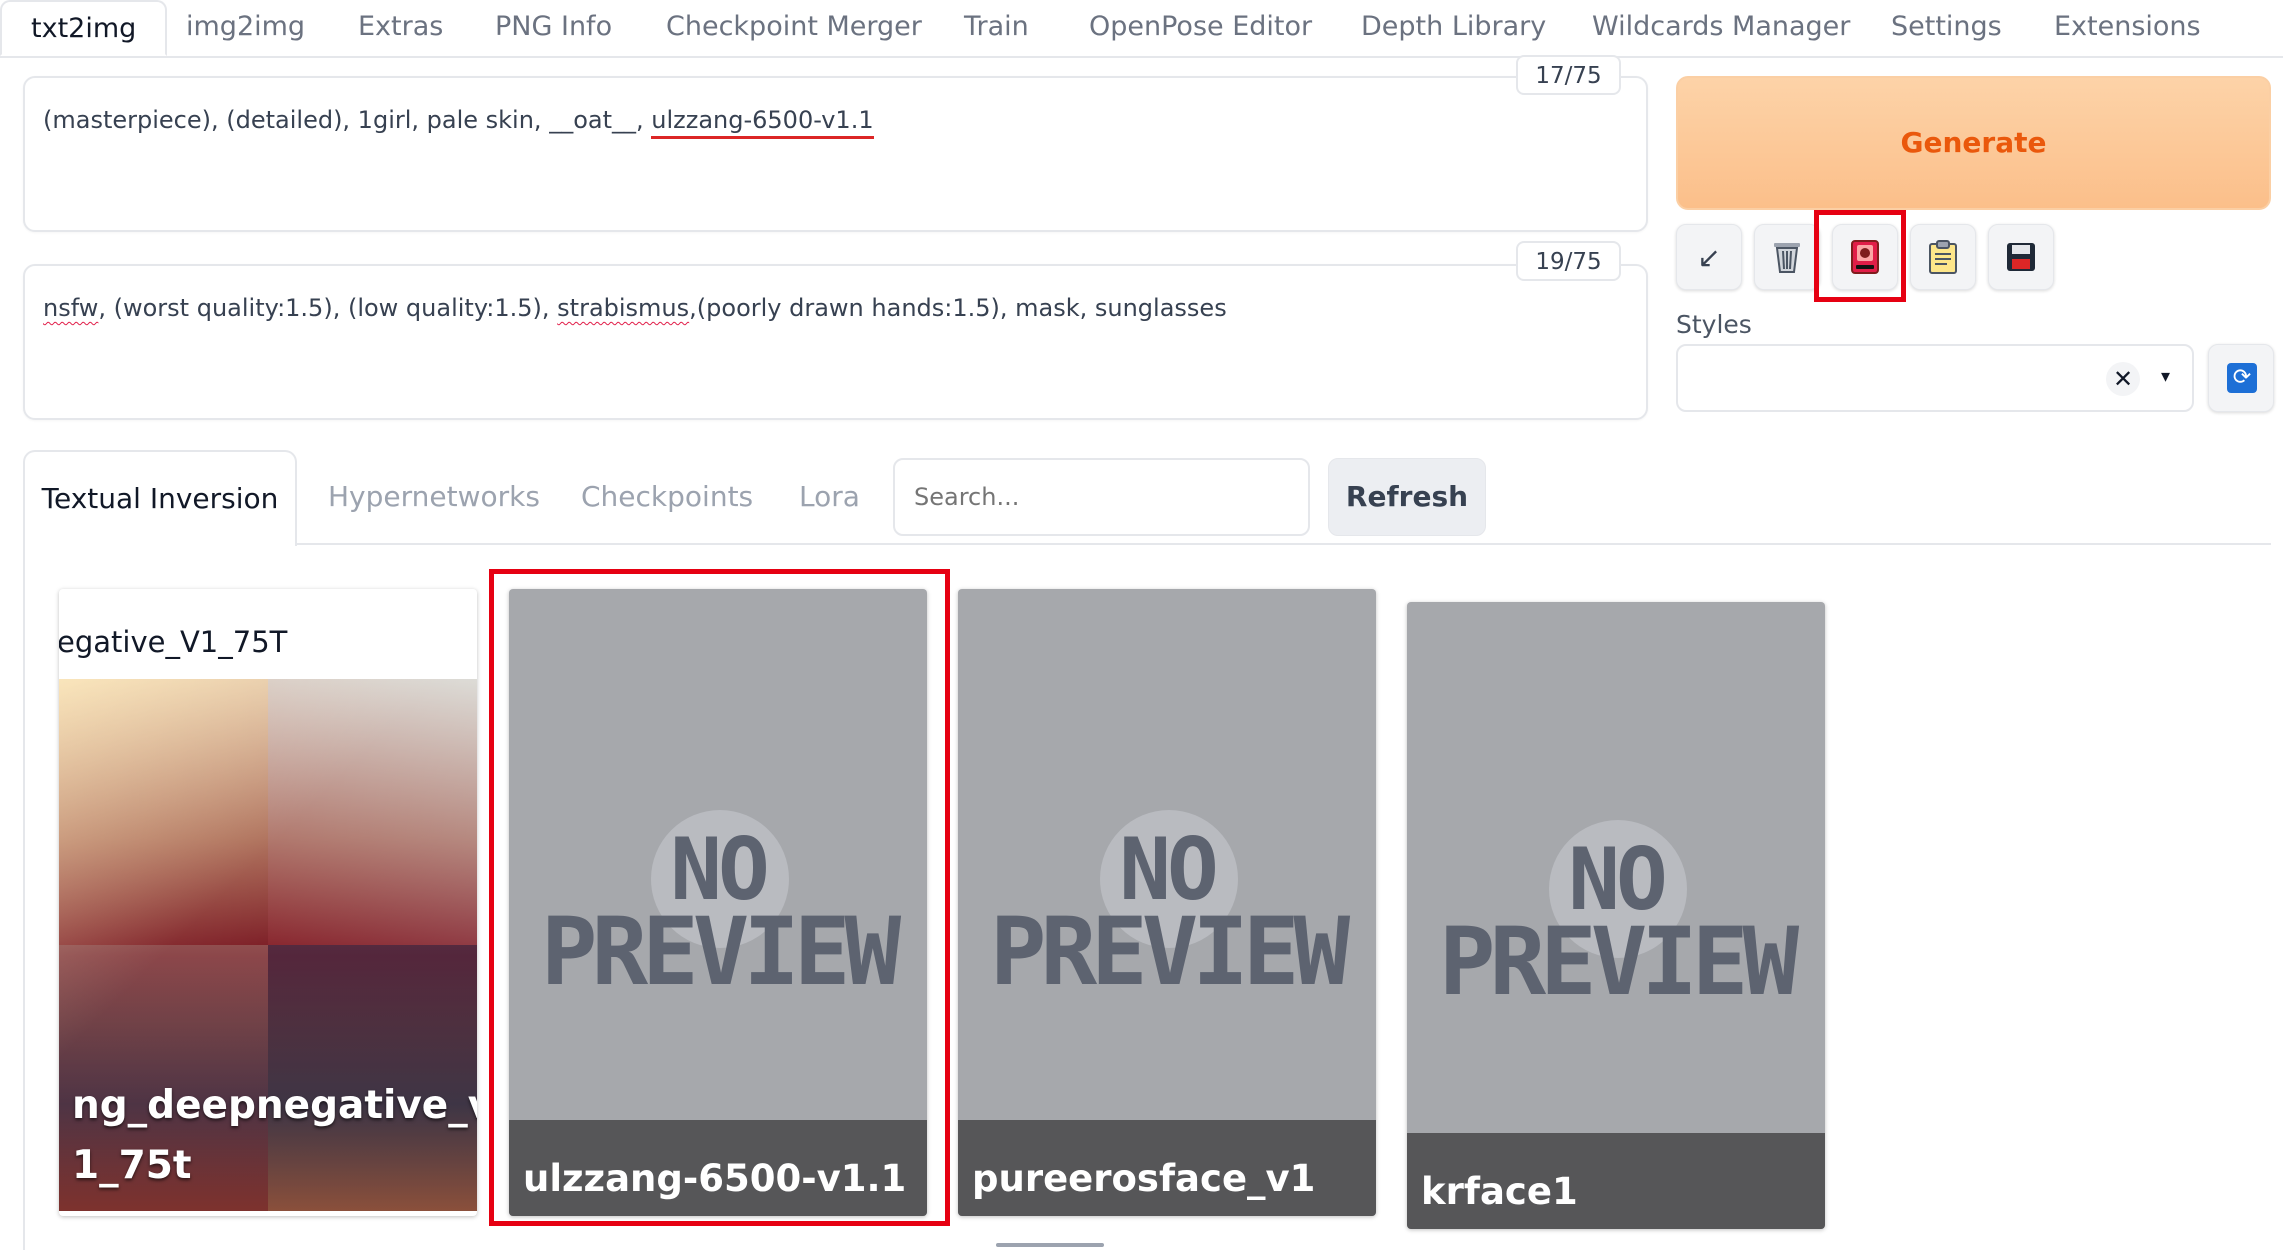 The width and height of the screenshot is (2283, 1250). I want to click on refresh-styles-button: ⟳, so click(2241, 378).